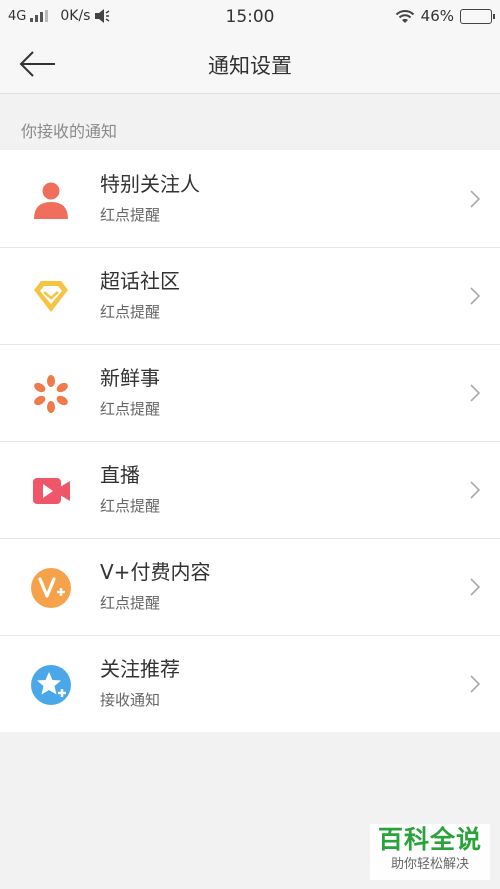 This screenshot has width=500, height=889. Describe the element at coordinates (404, 16) in the screenshot. I see `wifi-icon` at that location.